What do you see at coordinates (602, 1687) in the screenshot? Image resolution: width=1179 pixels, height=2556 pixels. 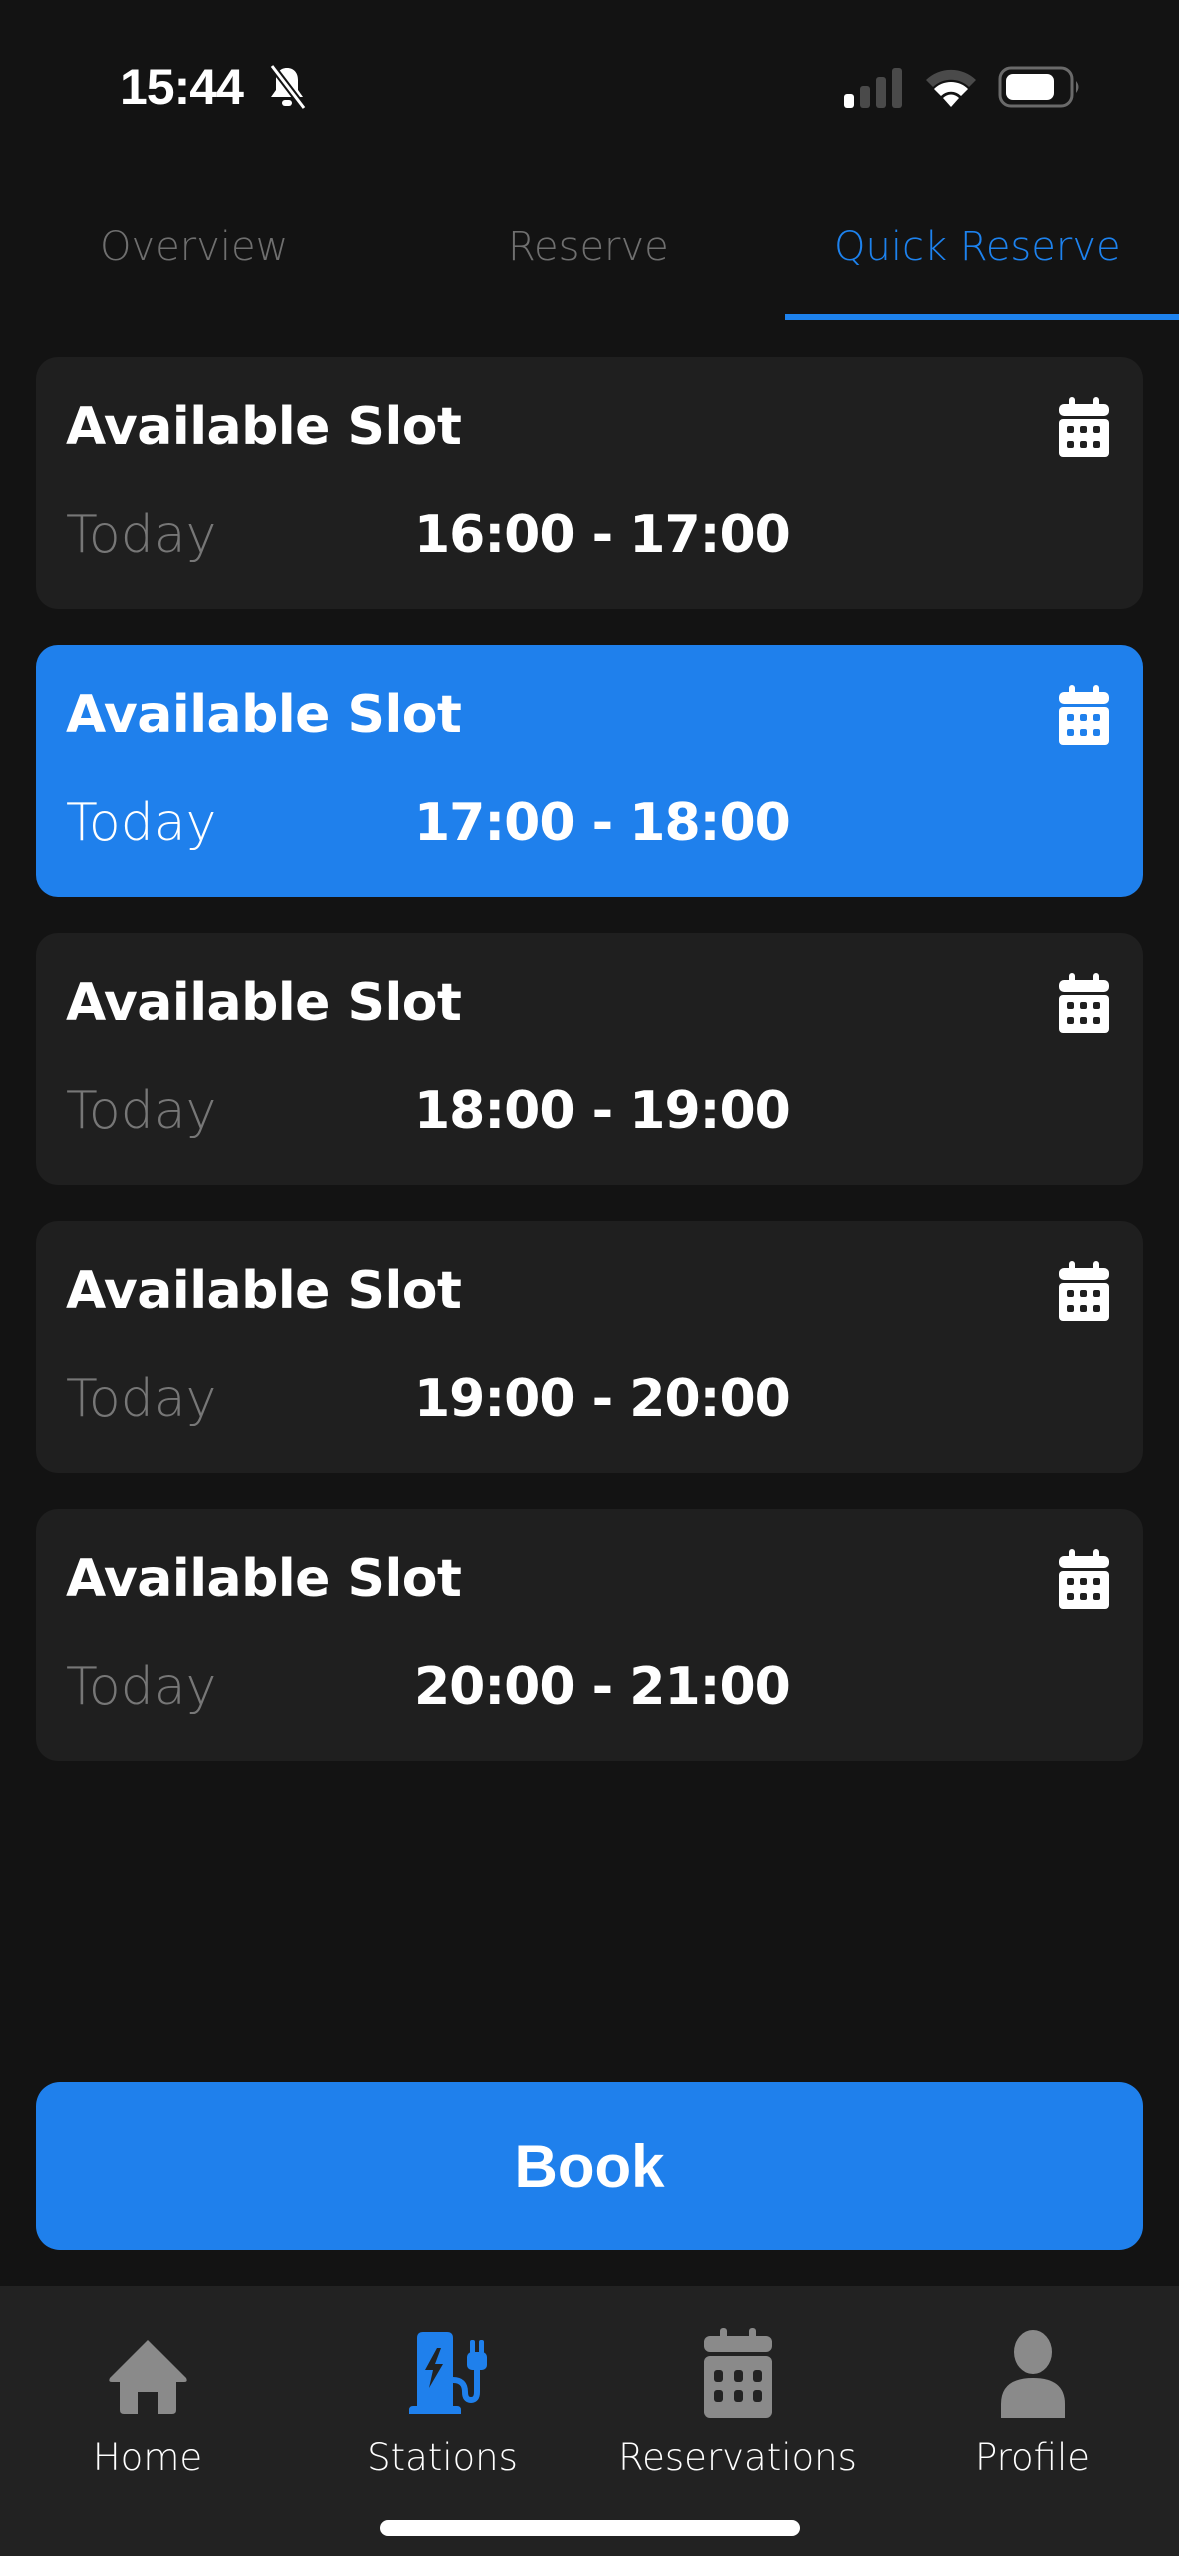 I see `slot-time: 20:00 - 21:00` at bounding box center [602, 1687].